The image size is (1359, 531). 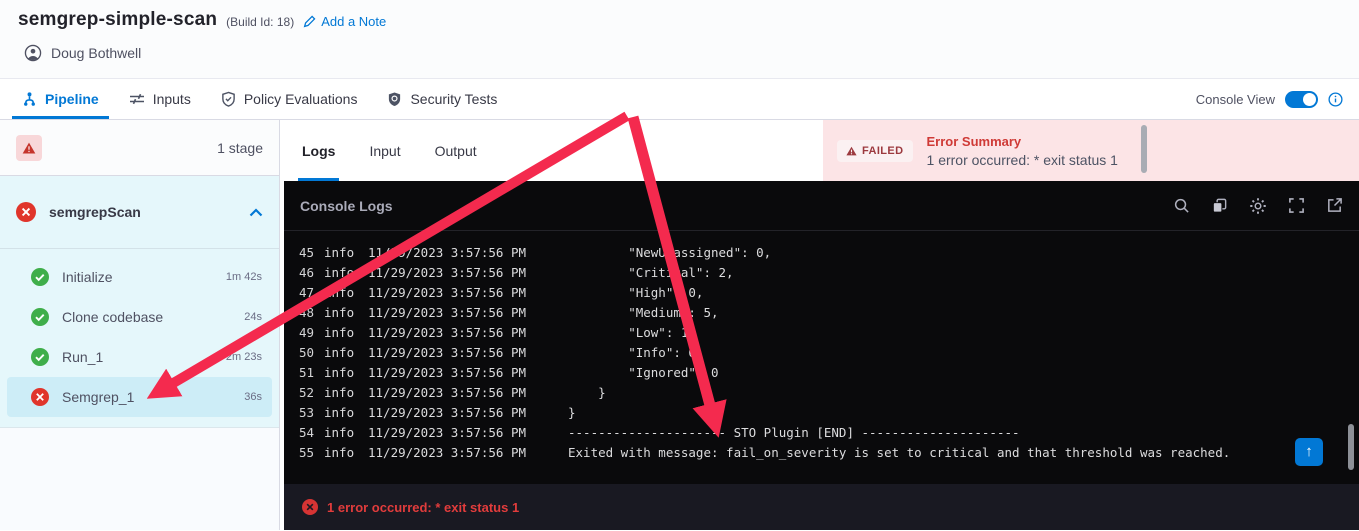 I want to click on fullscreen-icon, so click(x=1296, y=205).